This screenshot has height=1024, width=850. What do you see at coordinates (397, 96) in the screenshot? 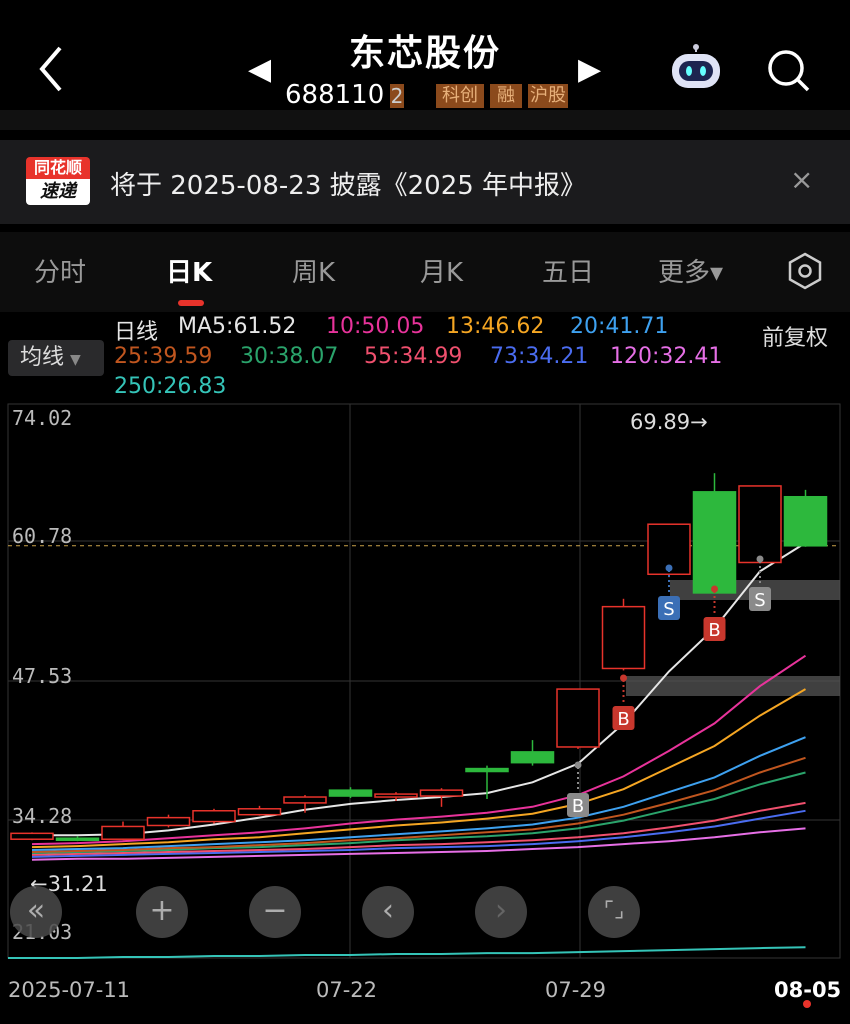
I see `stock-code-suffix: 2` at bounding box center [397, 96].